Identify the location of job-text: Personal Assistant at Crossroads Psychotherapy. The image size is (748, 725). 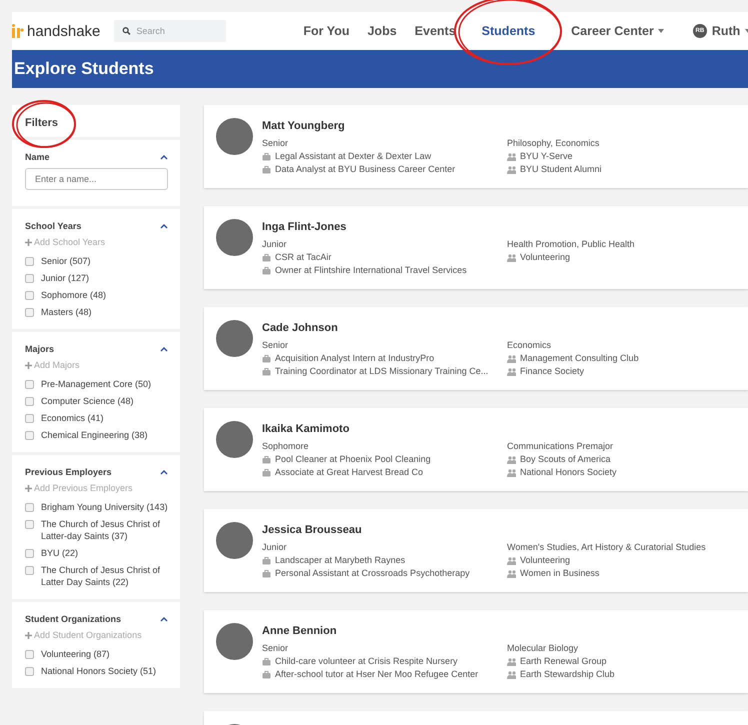
(372, 573).